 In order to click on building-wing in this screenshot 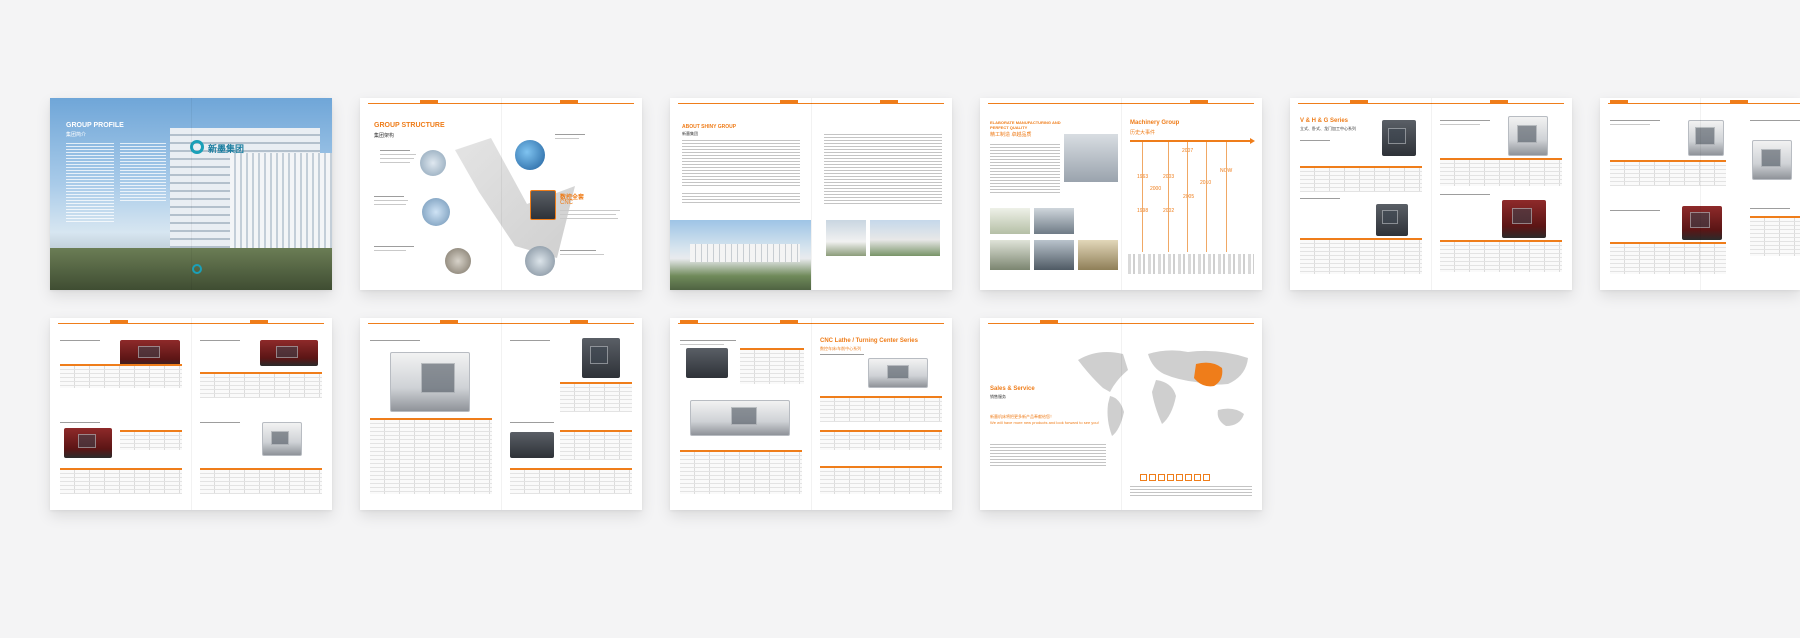, I will do `click(281, 205)`.